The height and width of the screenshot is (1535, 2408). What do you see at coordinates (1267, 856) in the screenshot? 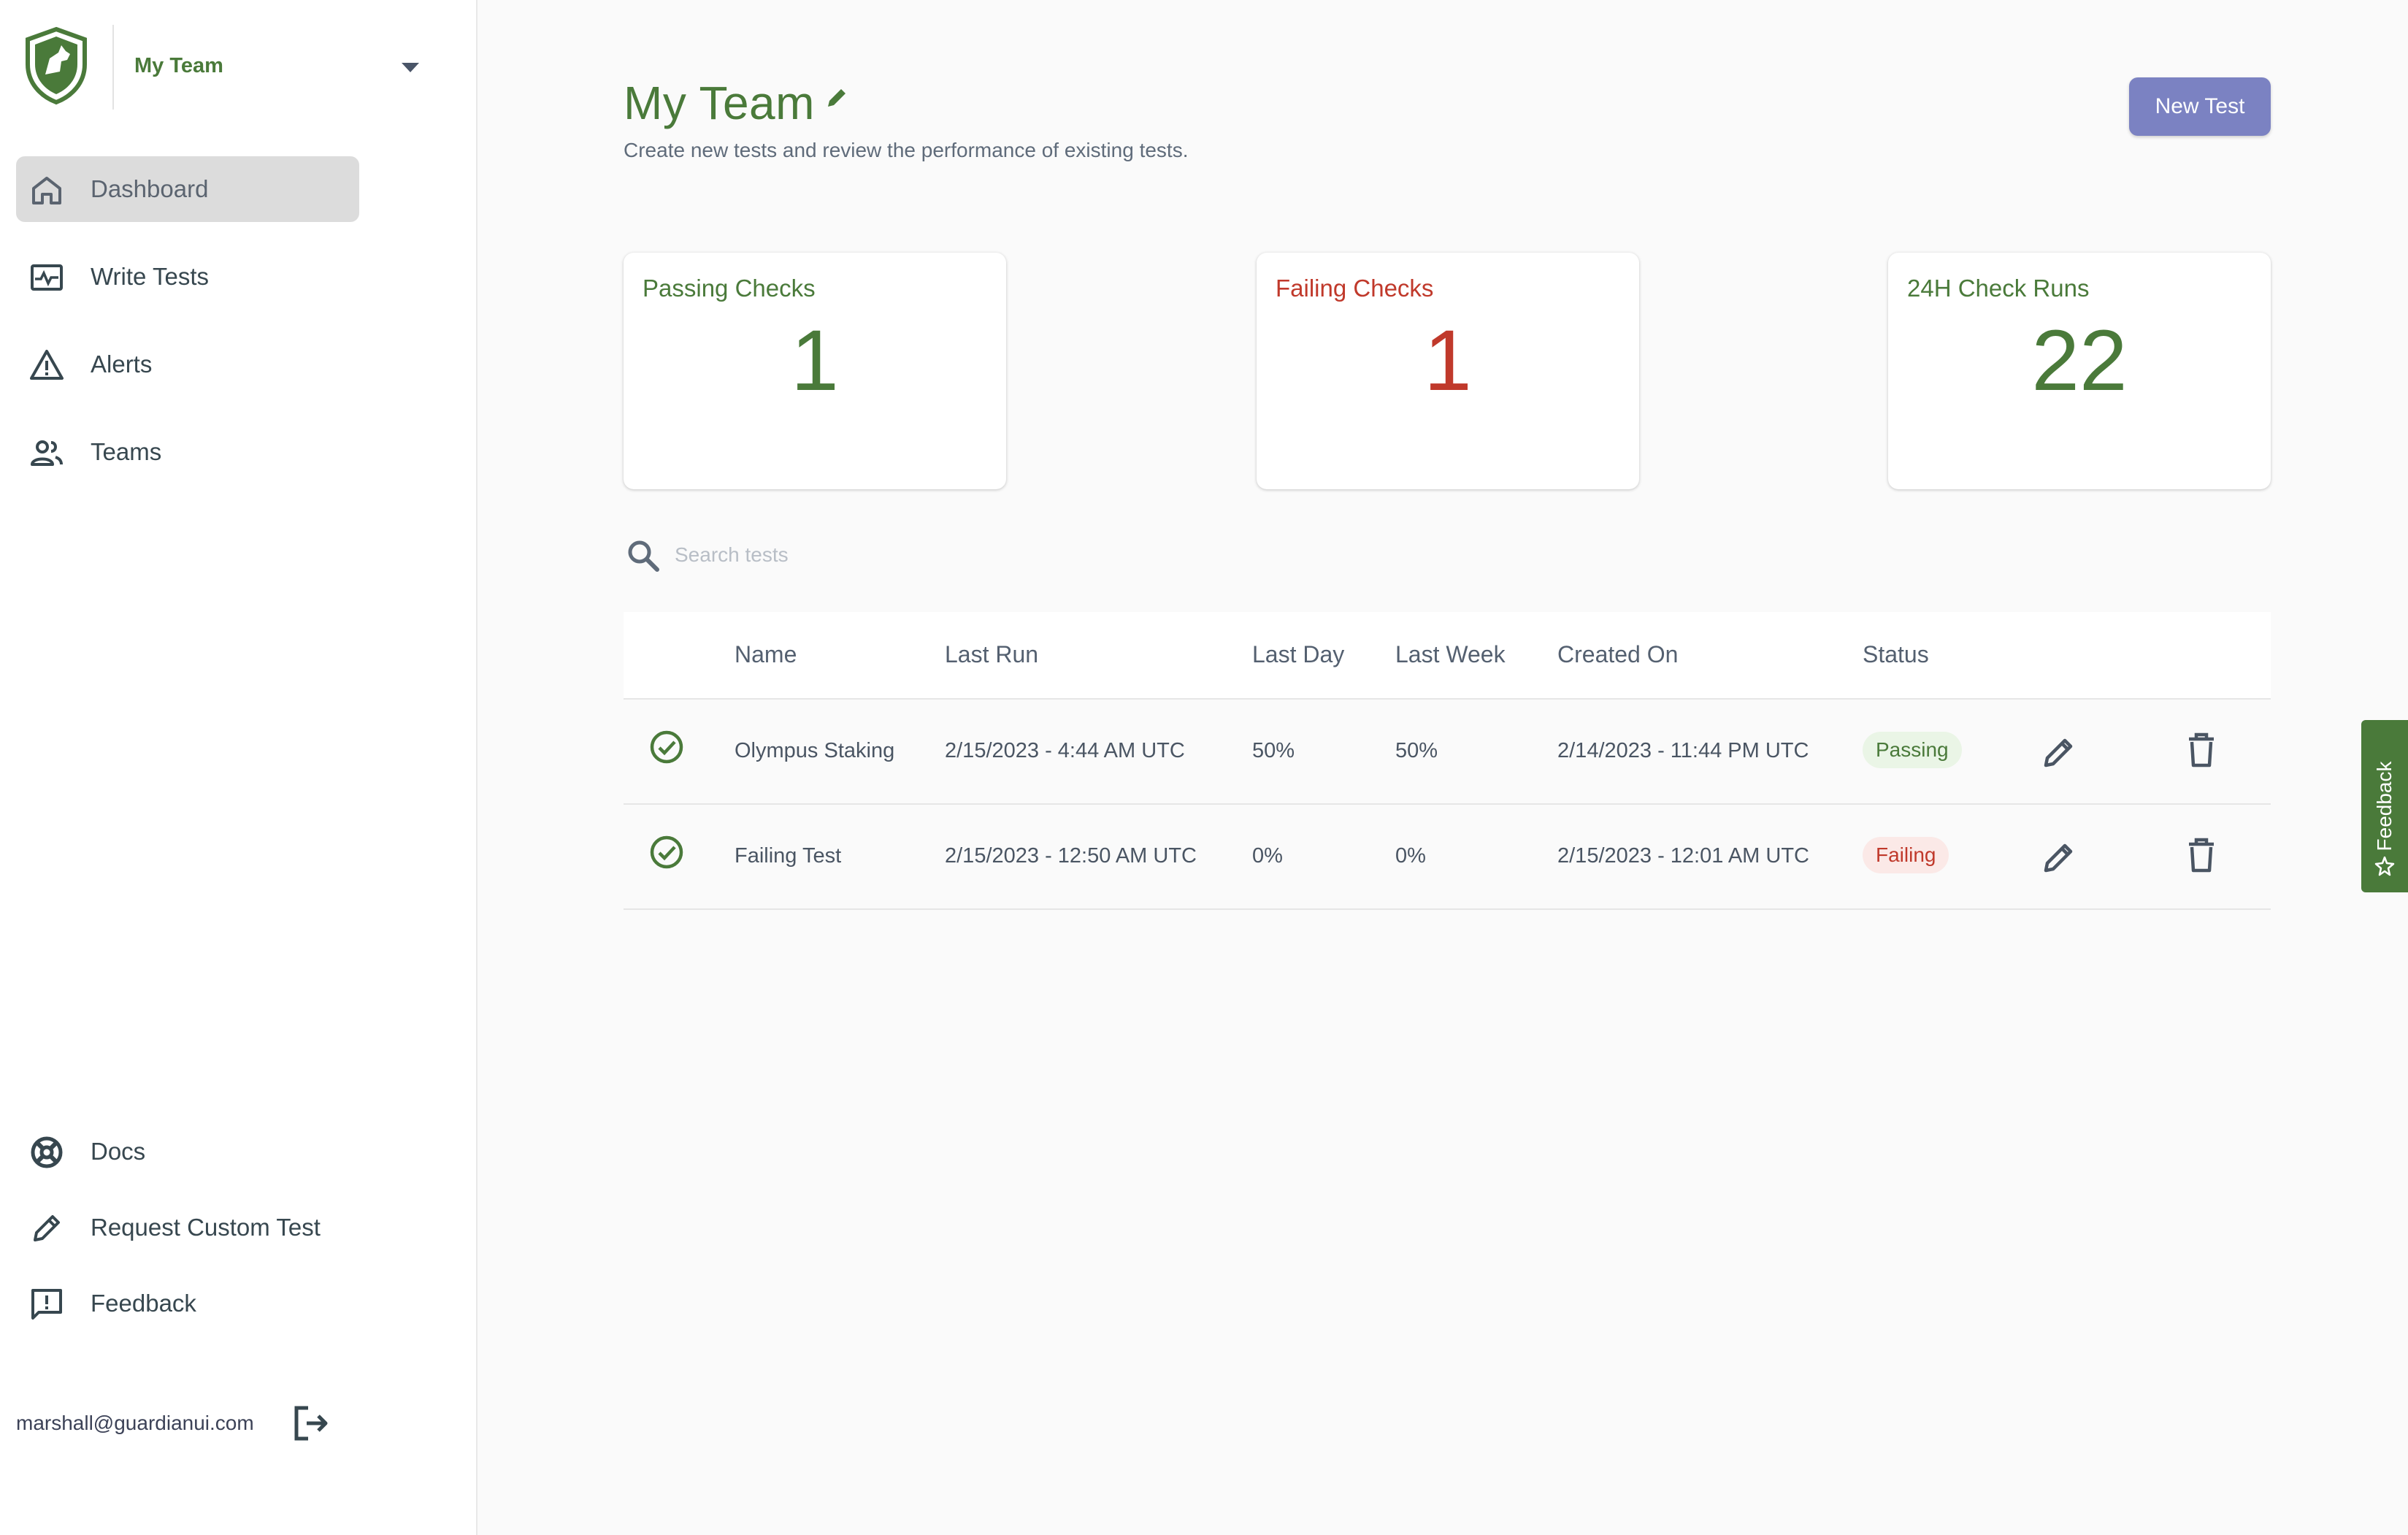
I see `cell-last-day: 0%` at bounding box center [1267, 856].